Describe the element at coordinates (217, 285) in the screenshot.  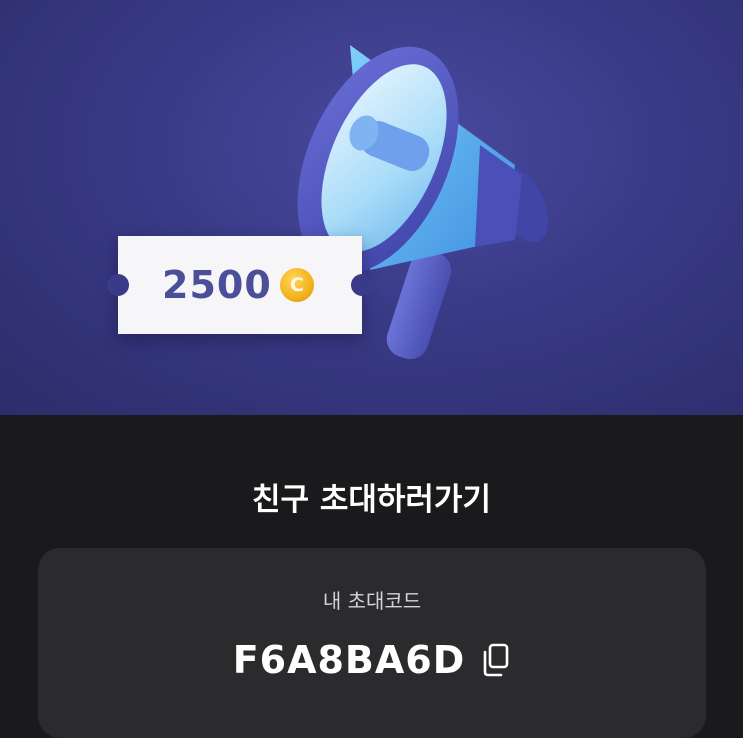
I see `ticket-amount: 2500` at that location.